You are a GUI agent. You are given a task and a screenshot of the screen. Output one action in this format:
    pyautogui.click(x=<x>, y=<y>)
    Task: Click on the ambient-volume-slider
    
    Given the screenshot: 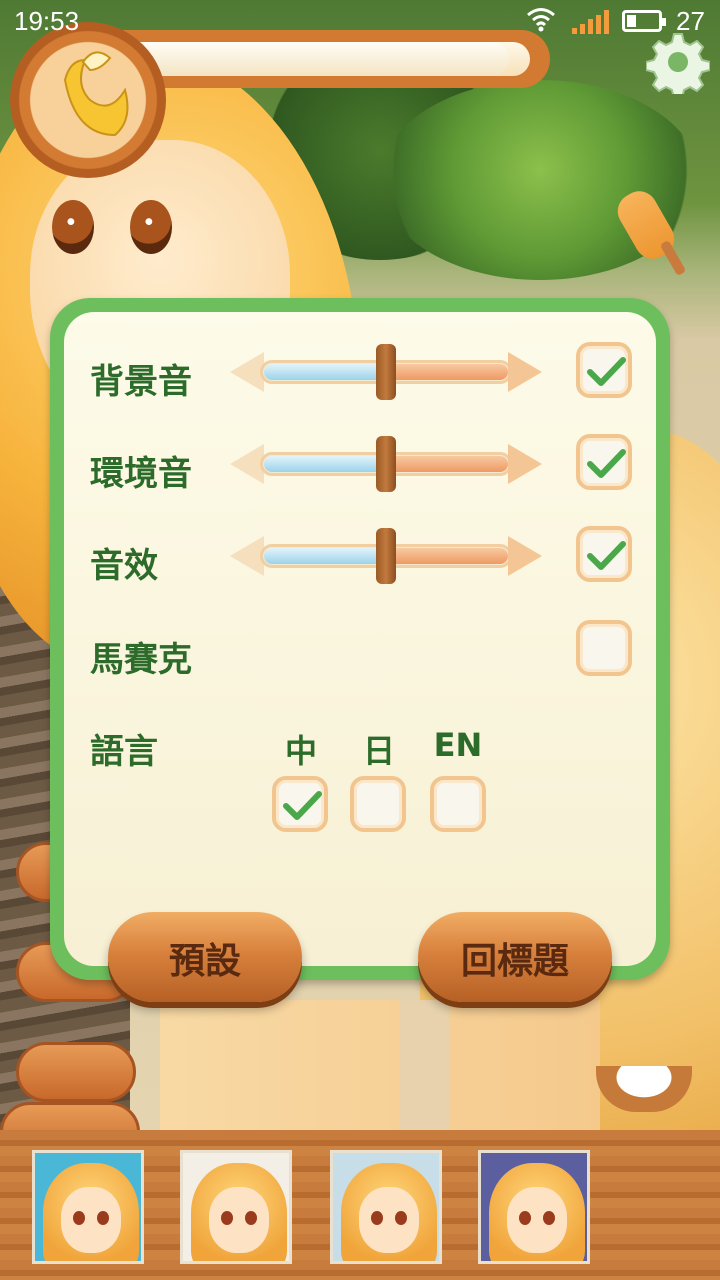 What is the action you would take?
    pyautogui.click(x=386, y=464)
    